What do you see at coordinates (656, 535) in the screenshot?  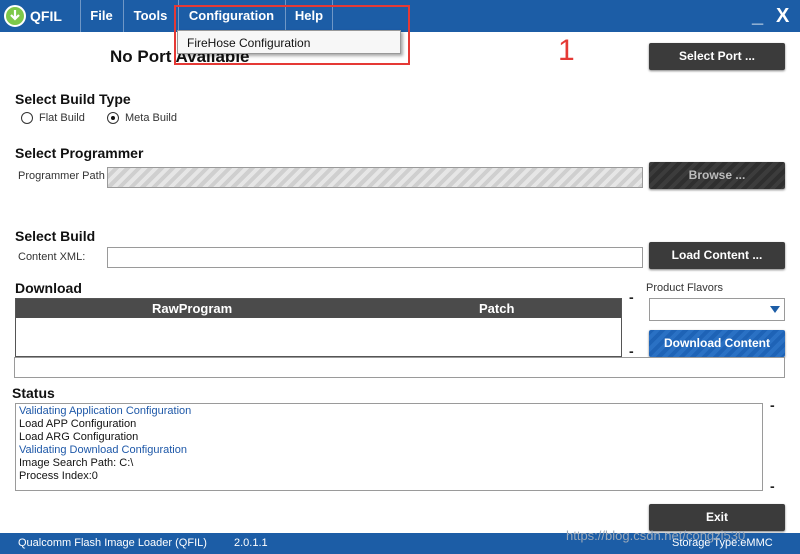 I see `watermark-url: https://blog.csdn.net/congzi530` at bounding box center [656, 535].